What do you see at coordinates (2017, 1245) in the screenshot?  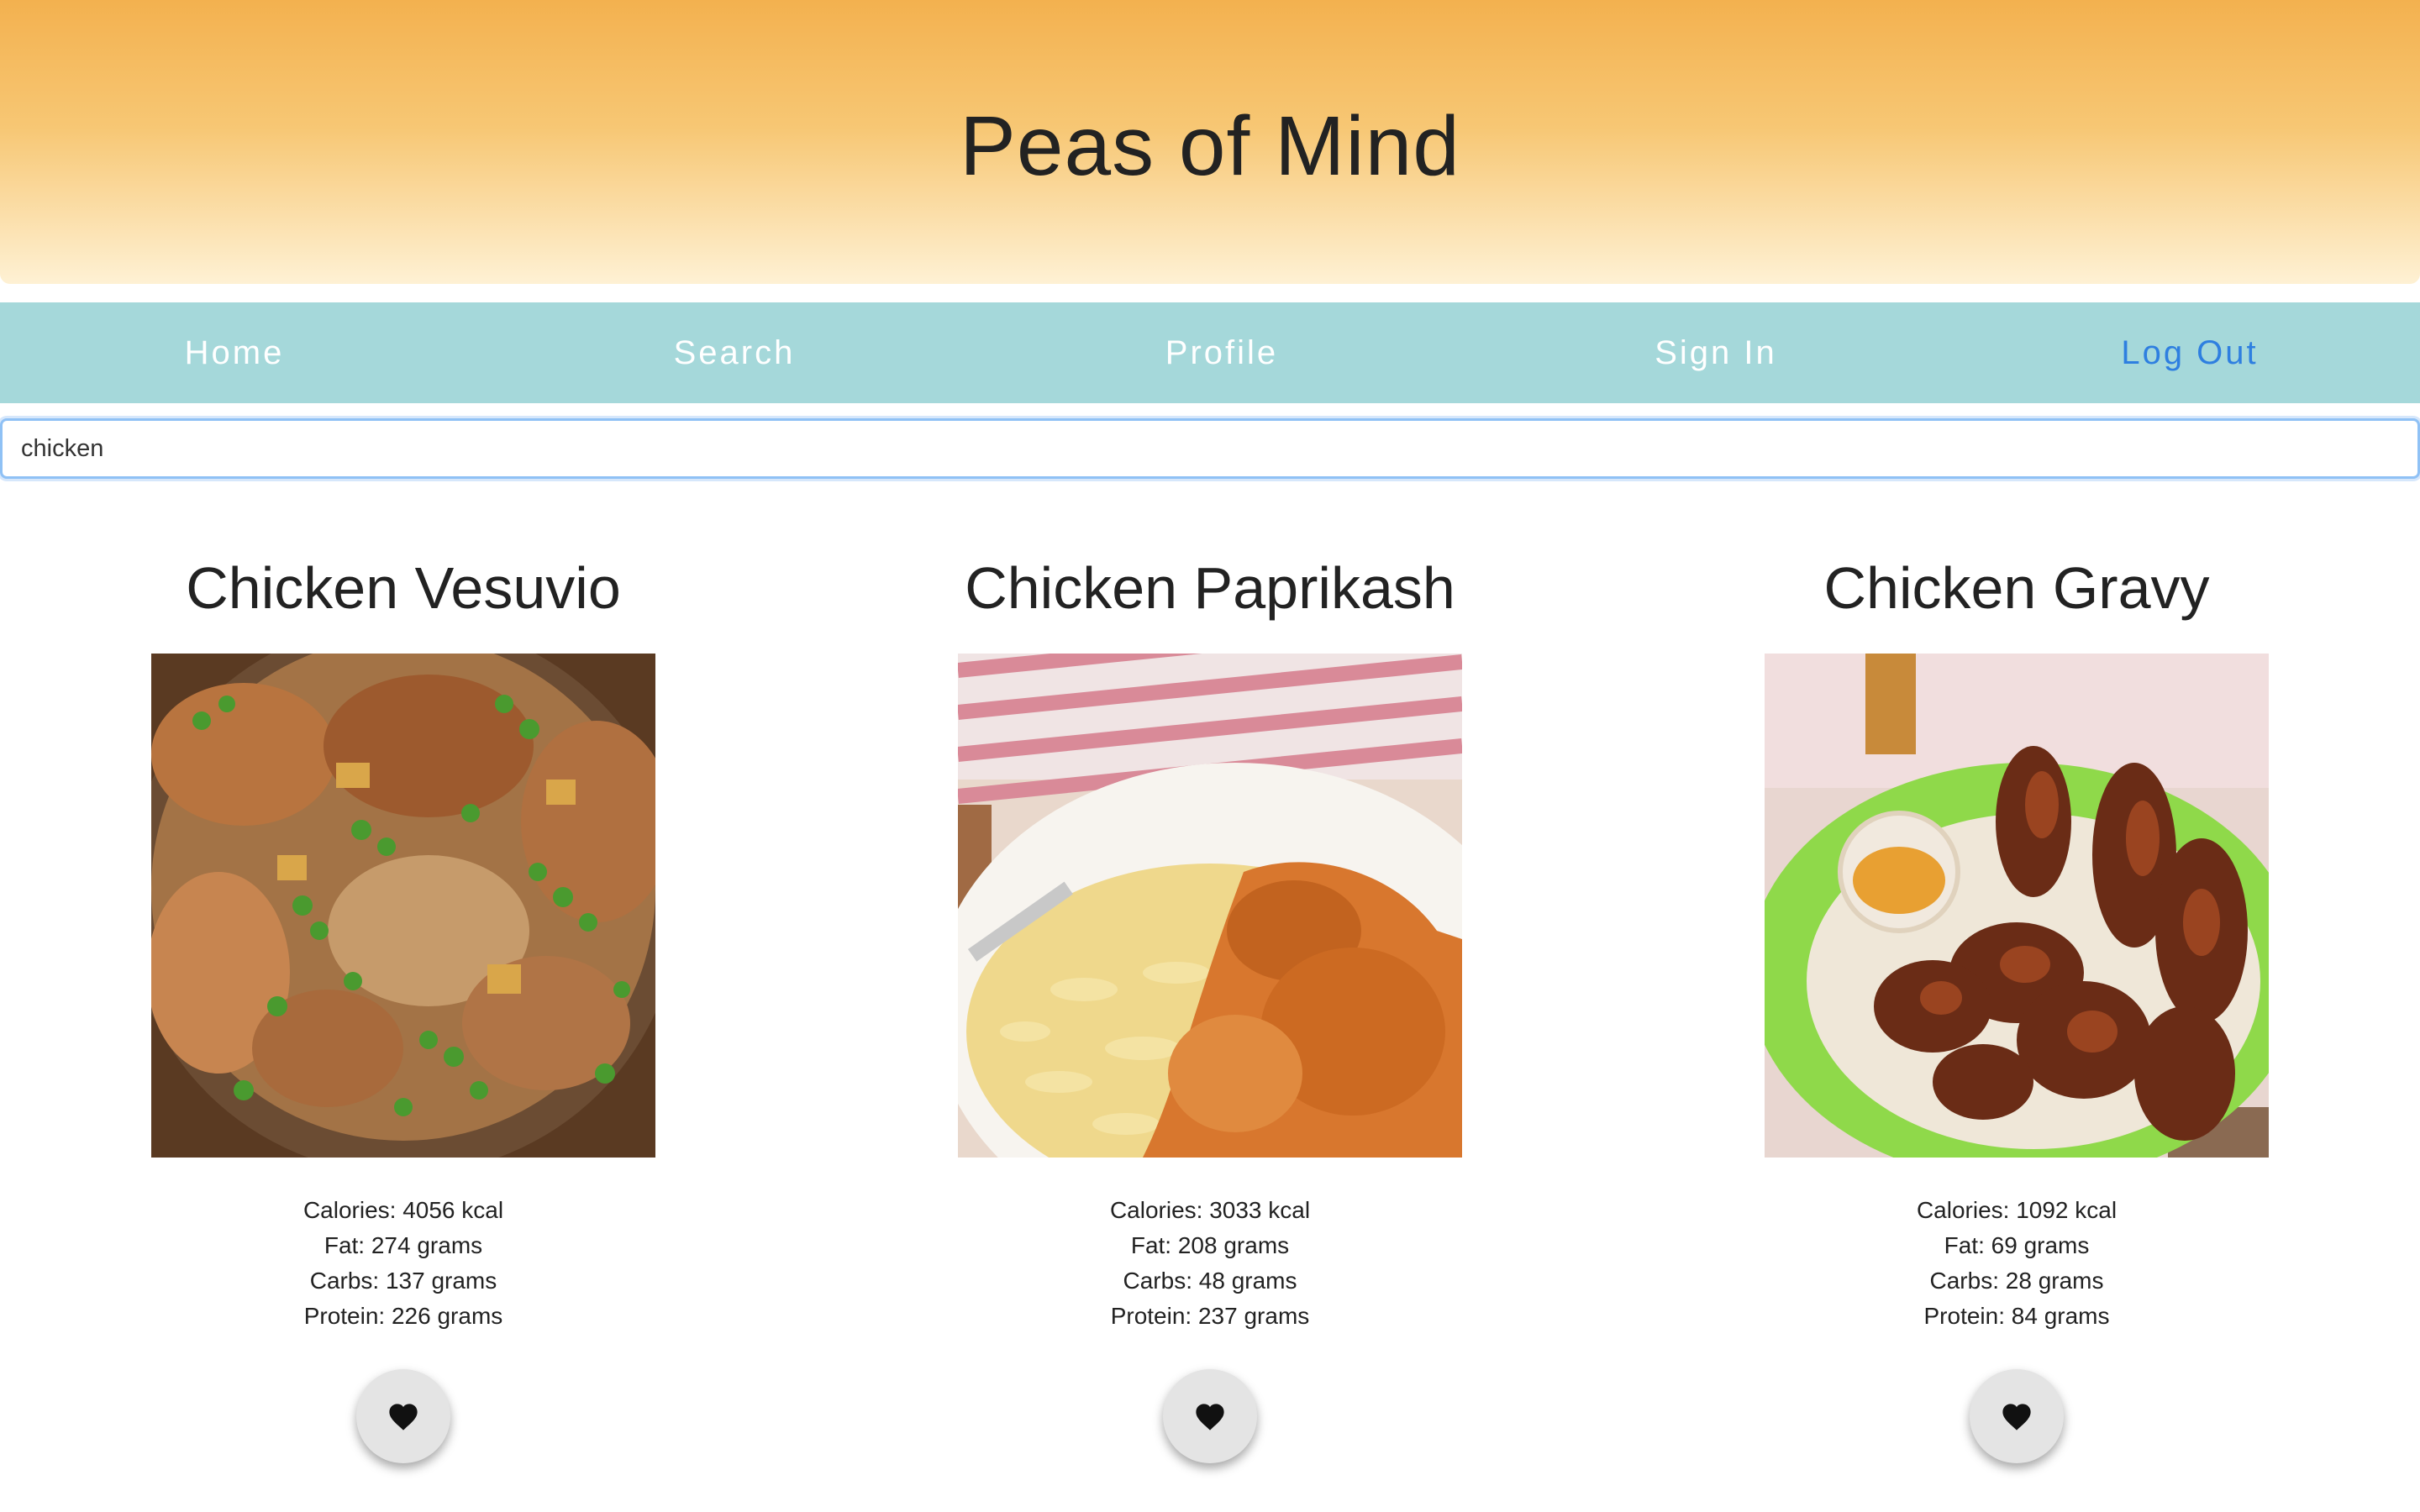 I see `fat-text: Fat: 69 grams` at bounding box center [2017, 1245].